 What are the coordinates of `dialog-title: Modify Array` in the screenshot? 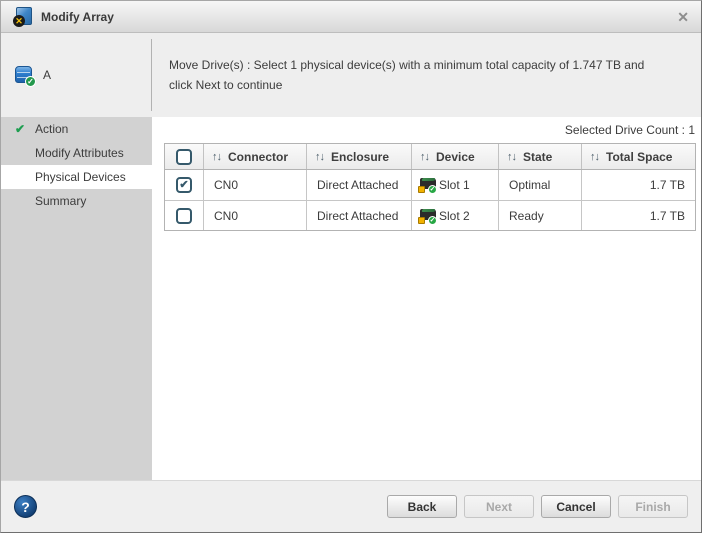 It's located at (77, 16).